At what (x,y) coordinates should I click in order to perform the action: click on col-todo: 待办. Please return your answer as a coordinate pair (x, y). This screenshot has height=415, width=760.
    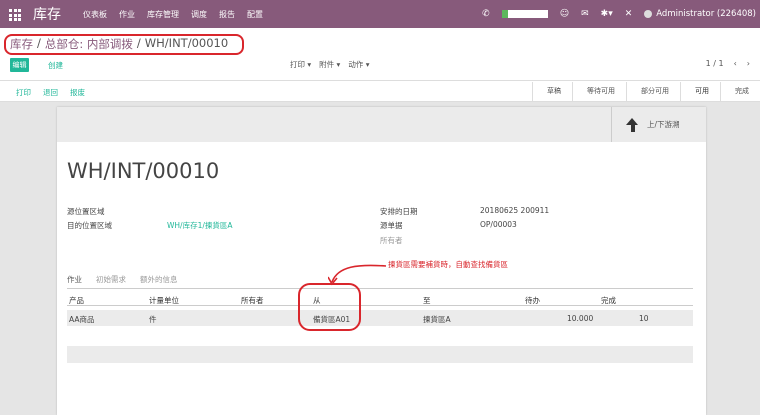
    Looking at the image, I should click on (532, 300).